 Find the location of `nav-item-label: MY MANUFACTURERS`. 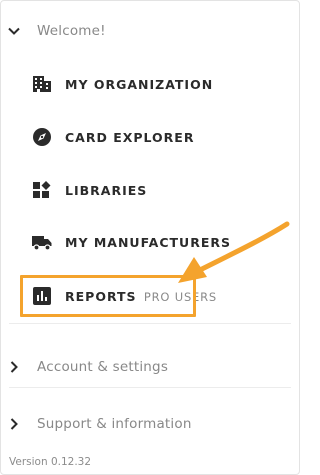

nav-item-label: MY MANUFACTURERS is located at coordinates (148, 242).